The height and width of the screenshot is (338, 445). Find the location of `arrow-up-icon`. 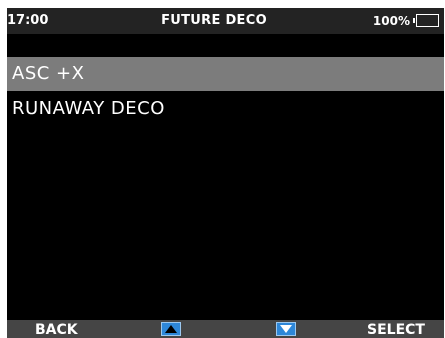

arrow-up-icon is located at coordinates (171, 329).